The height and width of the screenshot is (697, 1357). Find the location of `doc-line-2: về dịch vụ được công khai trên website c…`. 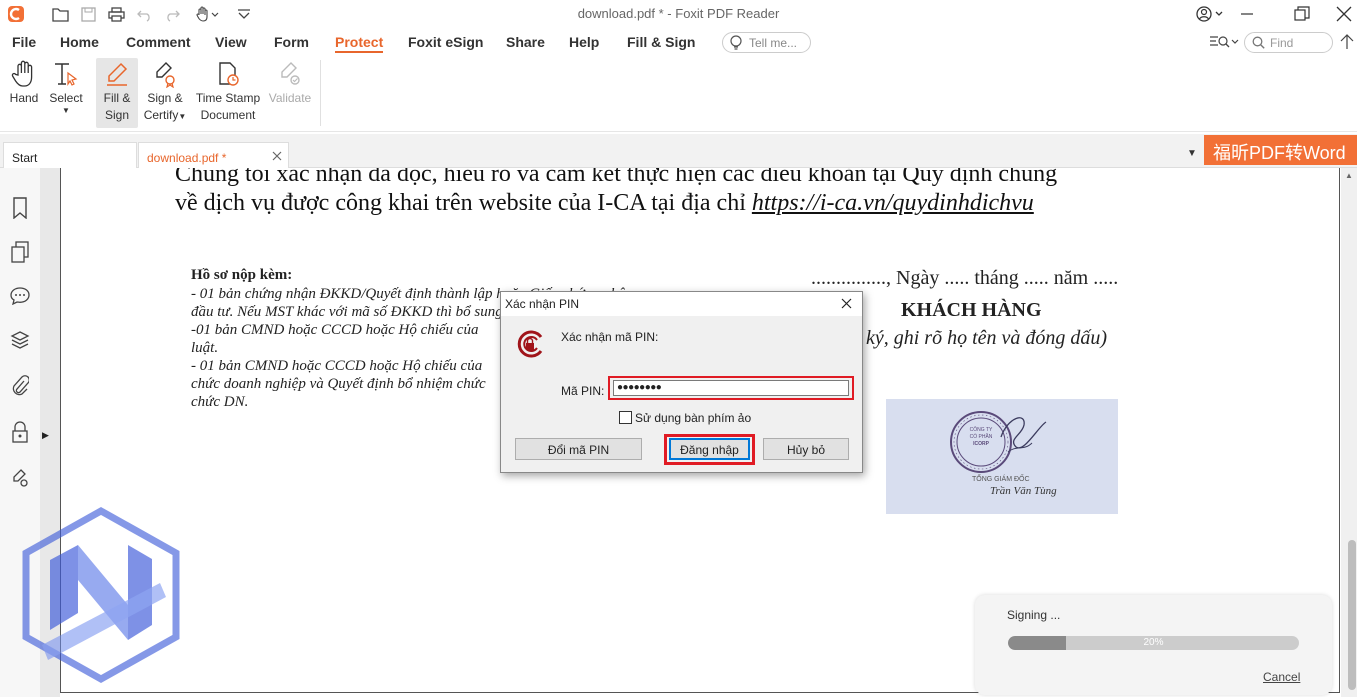

doc-line-2: về dịch vụ được công khai trên website c… is located at coordinates (604, 203).